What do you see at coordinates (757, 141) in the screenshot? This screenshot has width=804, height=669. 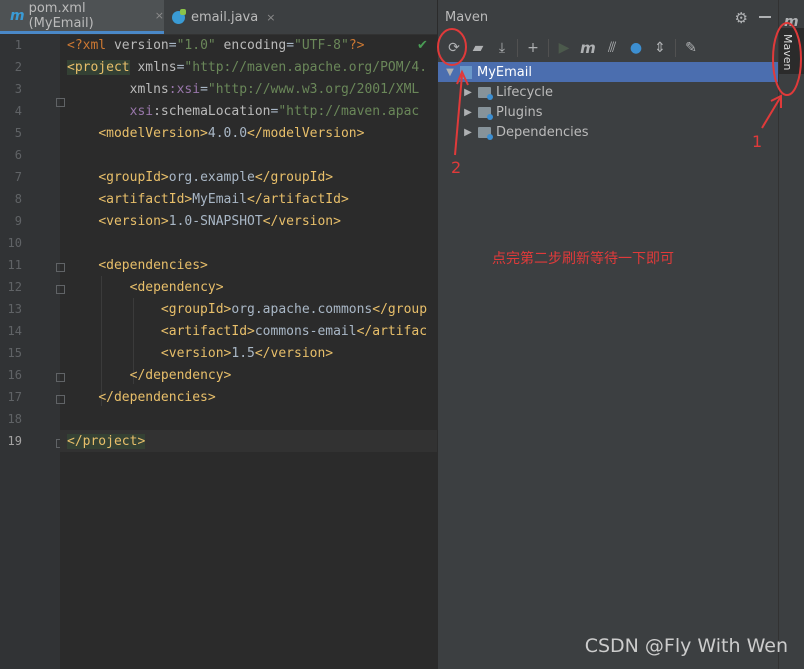 I see `annotation-number-1: 1` at bounding box center [757, 141].